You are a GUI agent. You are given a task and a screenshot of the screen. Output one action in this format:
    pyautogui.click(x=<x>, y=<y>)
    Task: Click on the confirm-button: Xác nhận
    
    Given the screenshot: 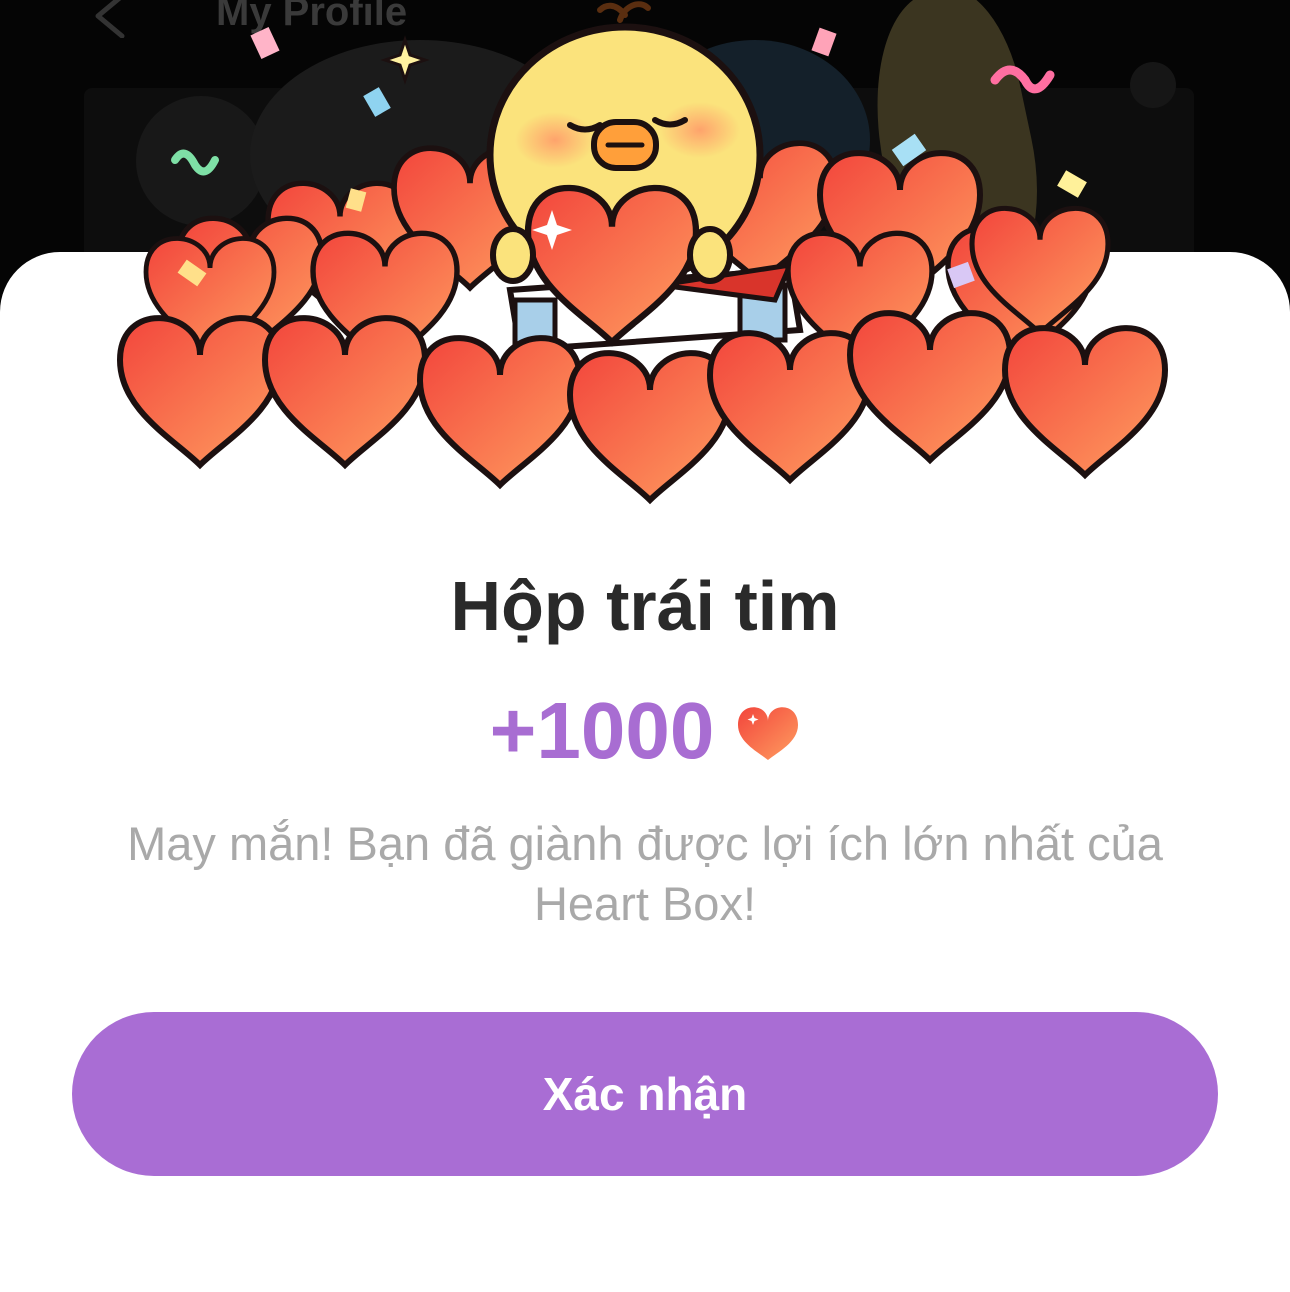 What is the action you would take?
    pyautogui.click(x=645, y=1094)
    